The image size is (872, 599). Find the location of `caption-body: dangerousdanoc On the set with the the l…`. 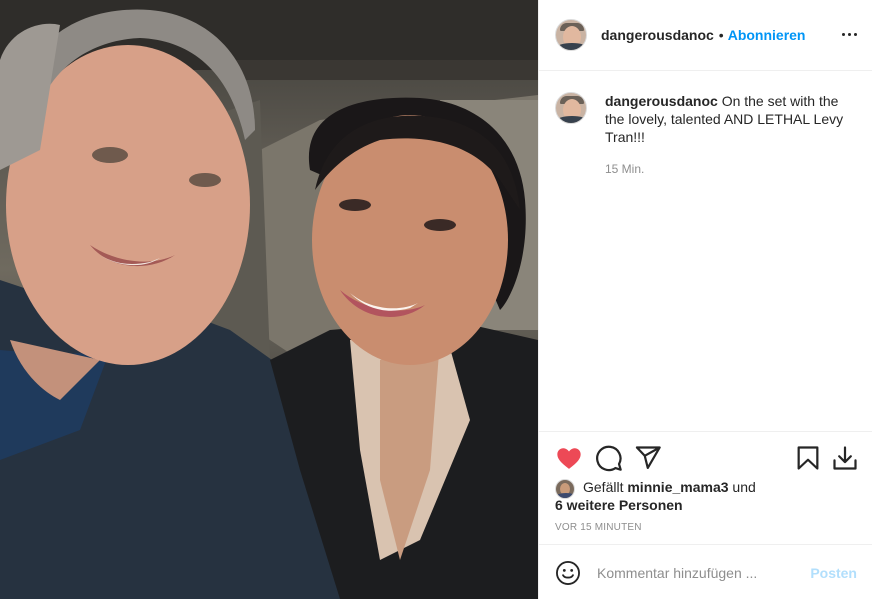

caption-body: dangerousdanoc On the set with the the l… is located at coordinates (730, 135).